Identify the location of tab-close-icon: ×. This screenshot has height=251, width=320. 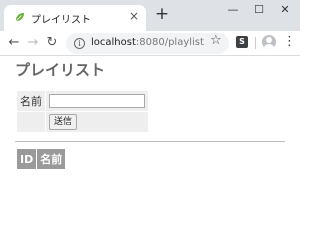
(134, 16).